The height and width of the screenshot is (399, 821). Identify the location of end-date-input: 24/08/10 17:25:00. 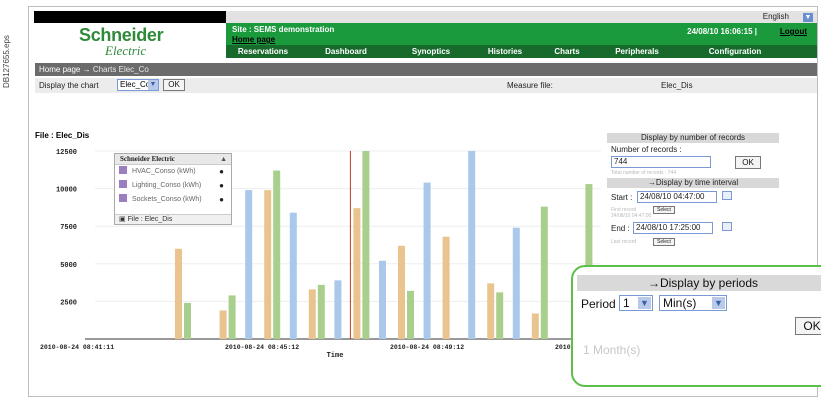
(673, 228).